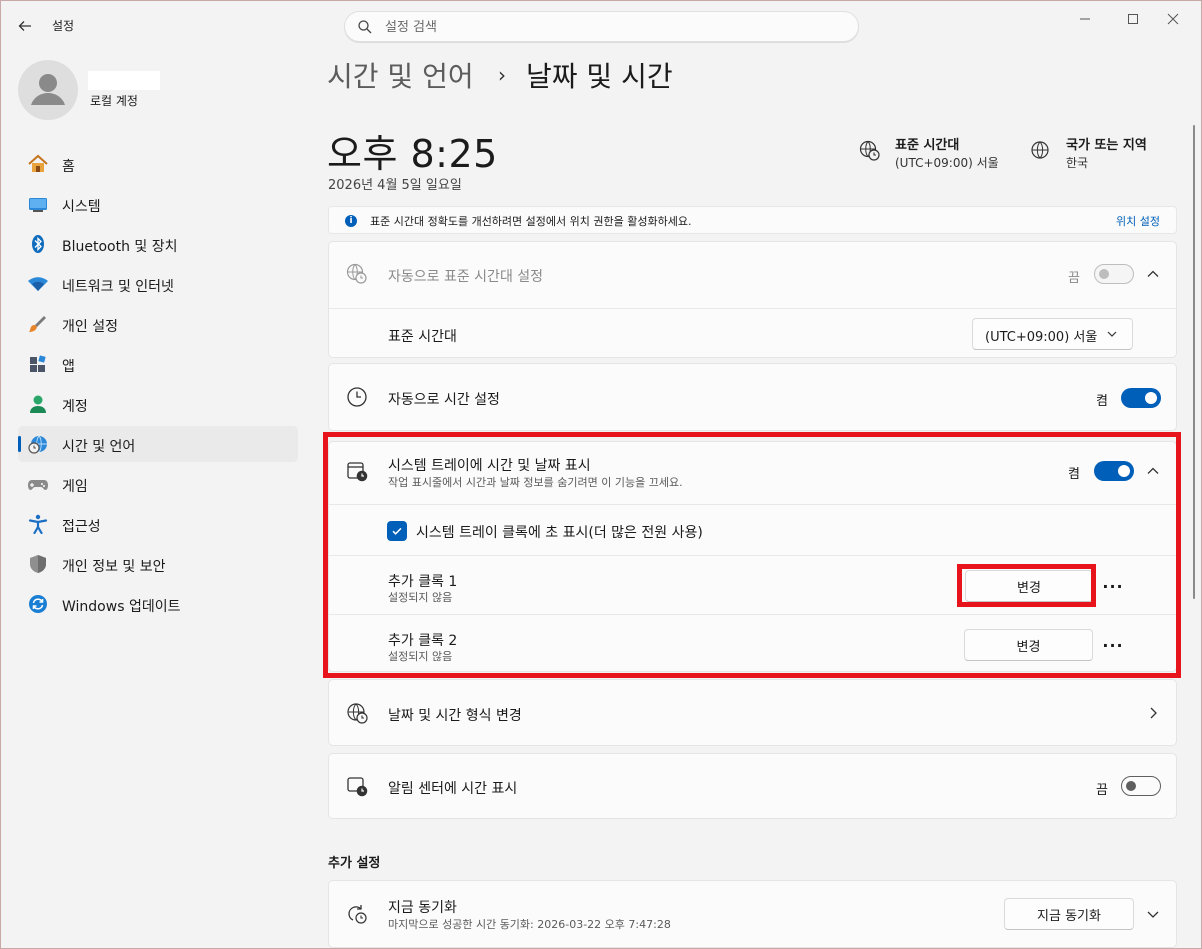 This screenshot has height=949, width=1202. What do you see at coordinates (752, 786) in the screenshot?
I see `notification-center-card: 알림 센터에 시간 표시 끔` at bounding box center [752, 786].